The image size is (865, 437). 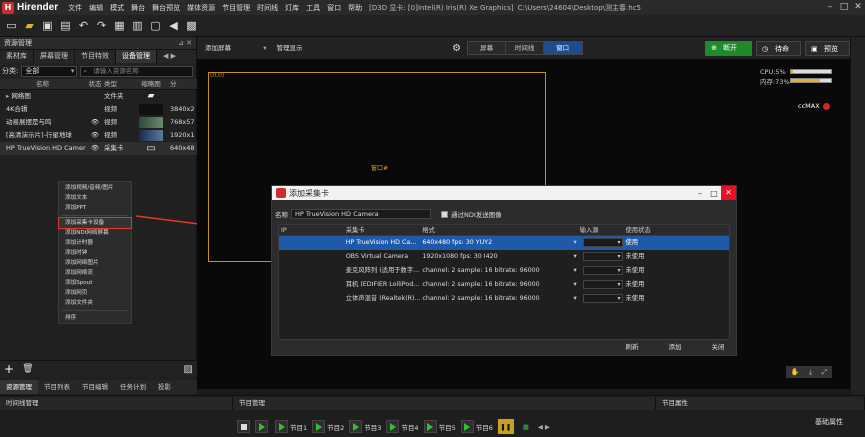 What do you see at coordinates (243, 426) in the screenshot?
I see `stop-button` at bounding box center [243, 426].